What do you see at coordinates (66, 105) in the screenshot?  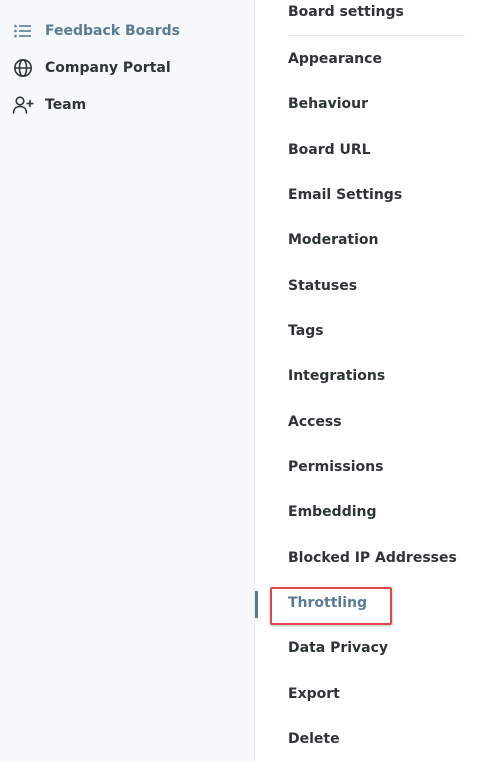 I see `sidebar-item-label: Team` at bounding box center [66, 105].